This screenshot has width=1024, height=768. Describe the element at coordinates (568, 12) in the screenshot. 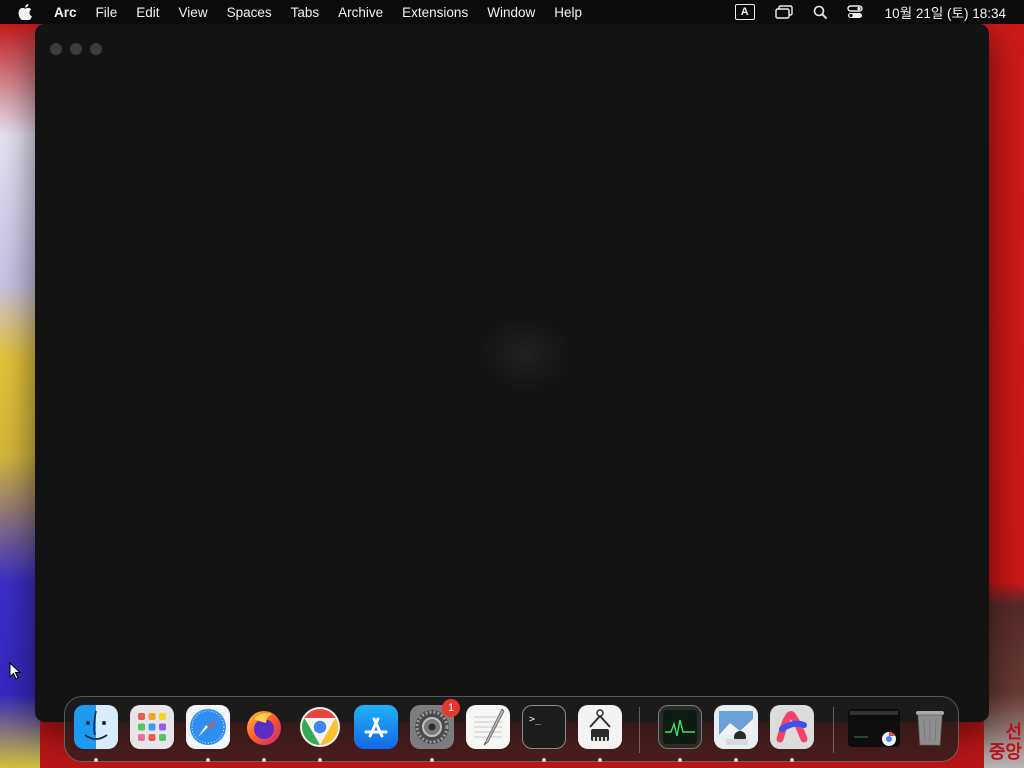

I see `menu-help: Help` at that location.